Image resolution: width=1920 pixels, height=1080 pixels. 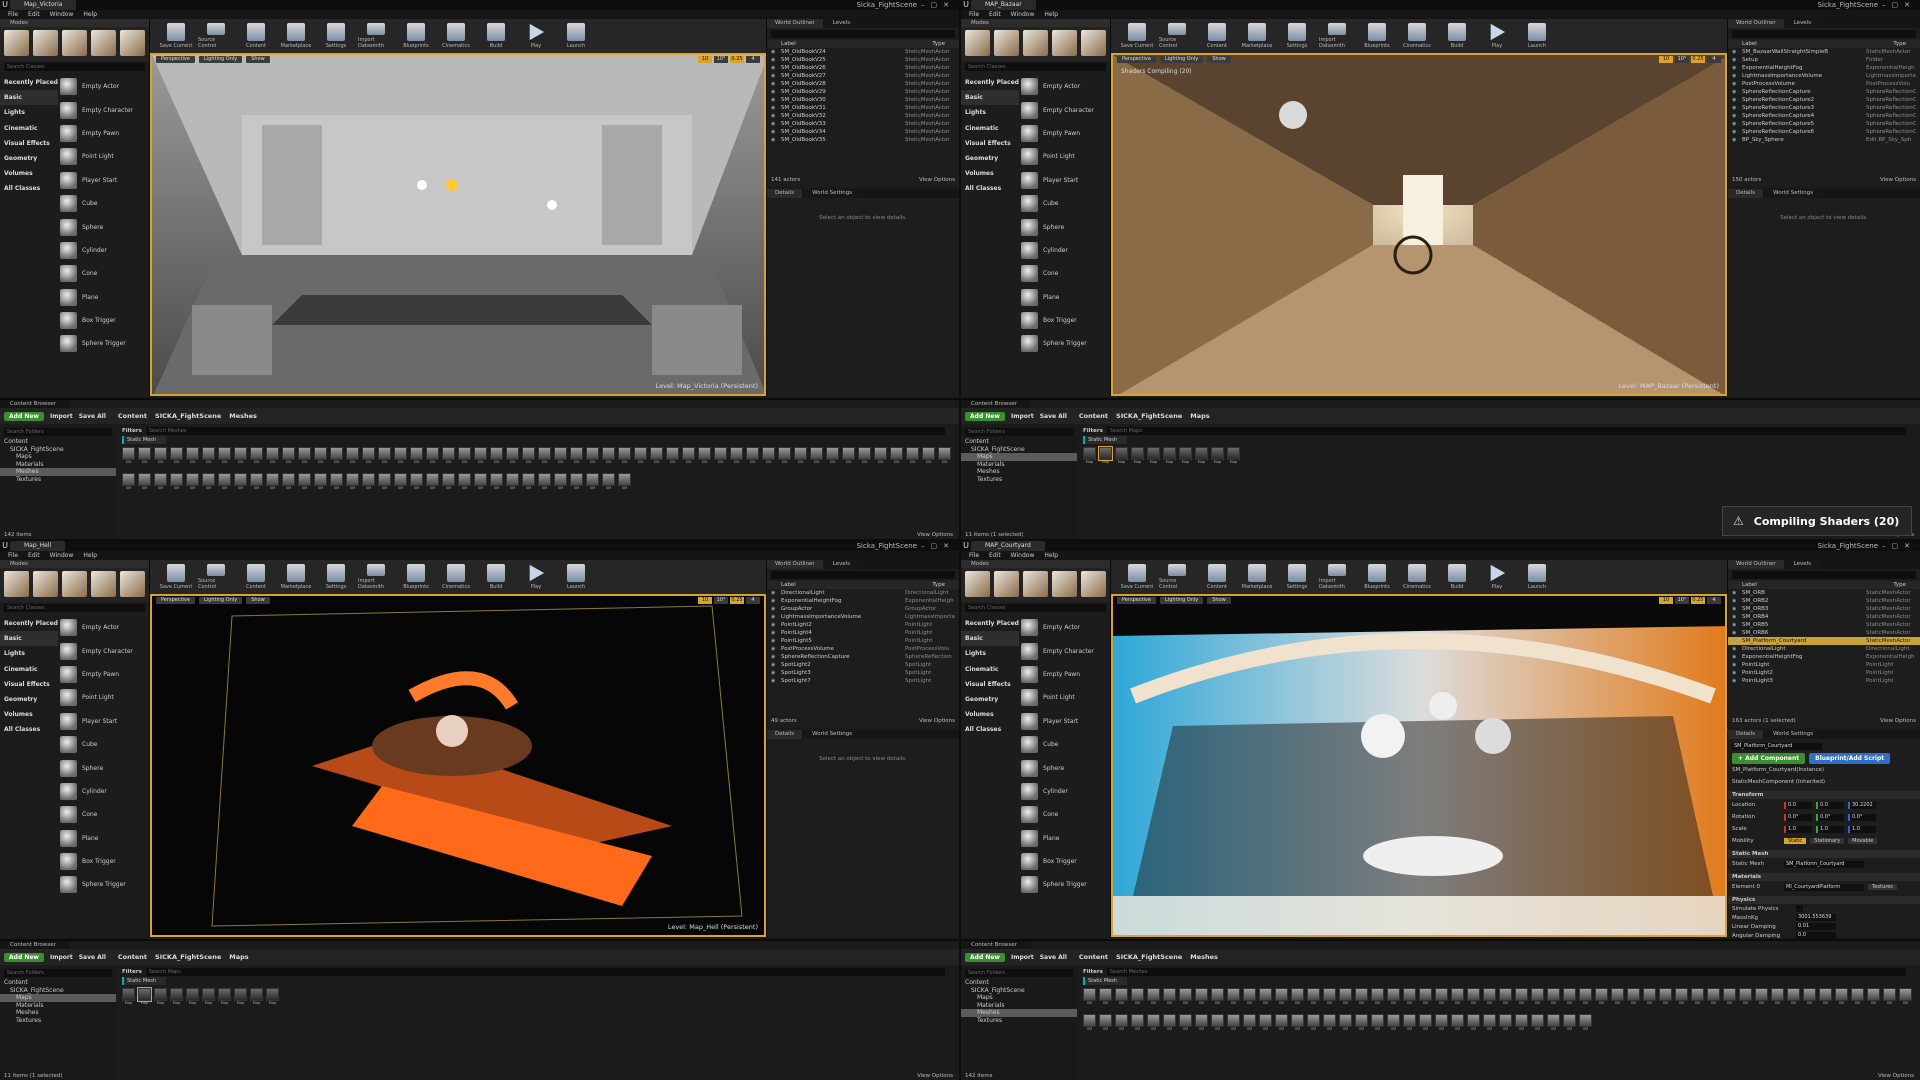 What do you see at coordinates (1824, 625) in the screenshot?
I see `outliner-row: ◉ SM_ORB5 StaticMeshActor` at bounding box center [1824, 625].